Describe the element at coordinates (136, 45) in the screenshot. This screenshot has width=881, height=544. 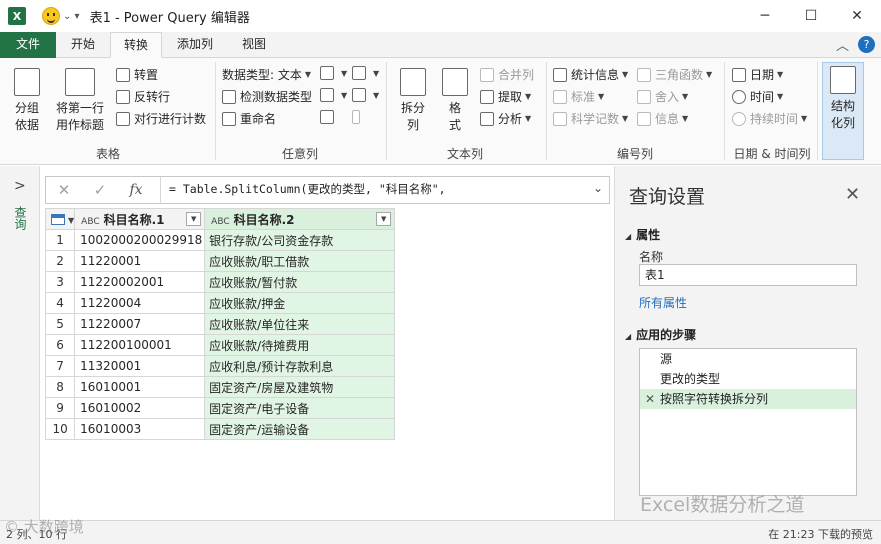
I see `tab-transform: 转换` at that location.